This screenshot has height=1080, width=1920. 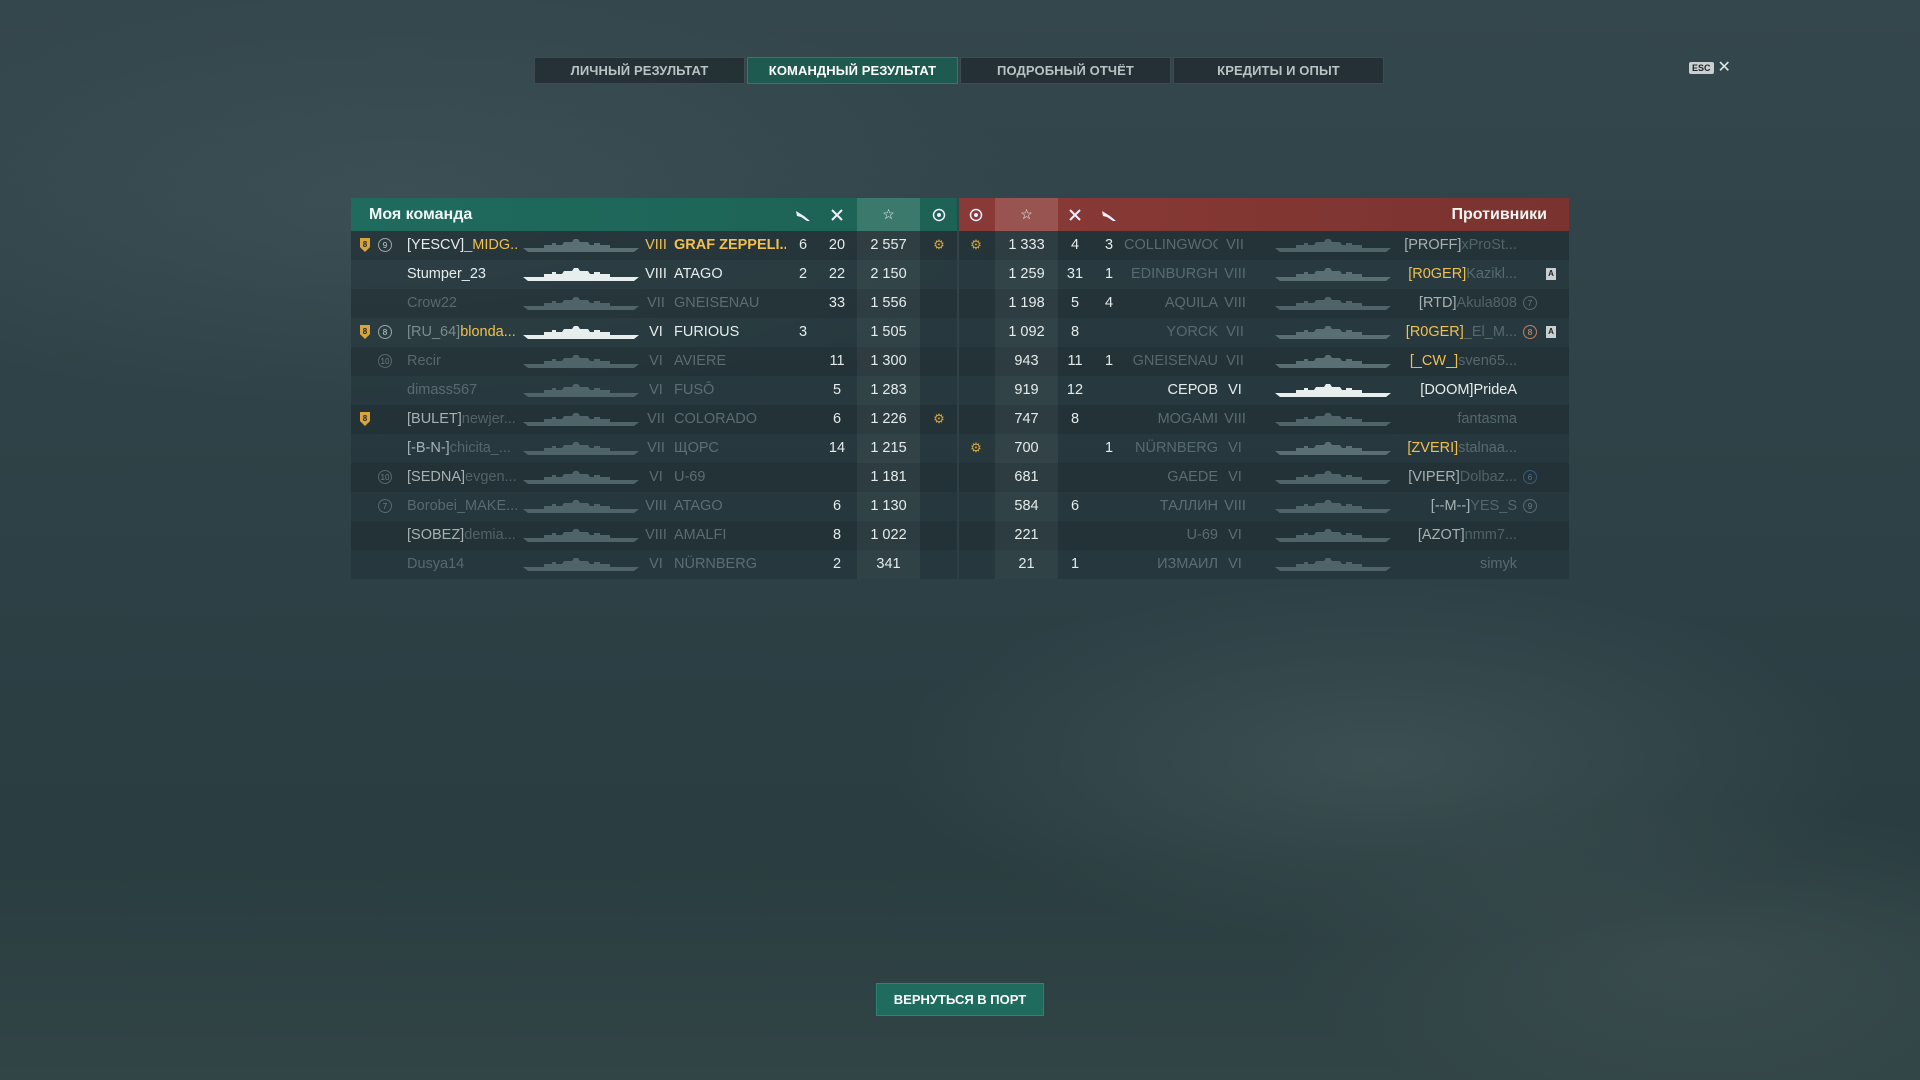 What do you see at coordinates (1191, 303) in the screenshot?
I see `ship-name: AQUILA` at bounding box center [1191, 303].